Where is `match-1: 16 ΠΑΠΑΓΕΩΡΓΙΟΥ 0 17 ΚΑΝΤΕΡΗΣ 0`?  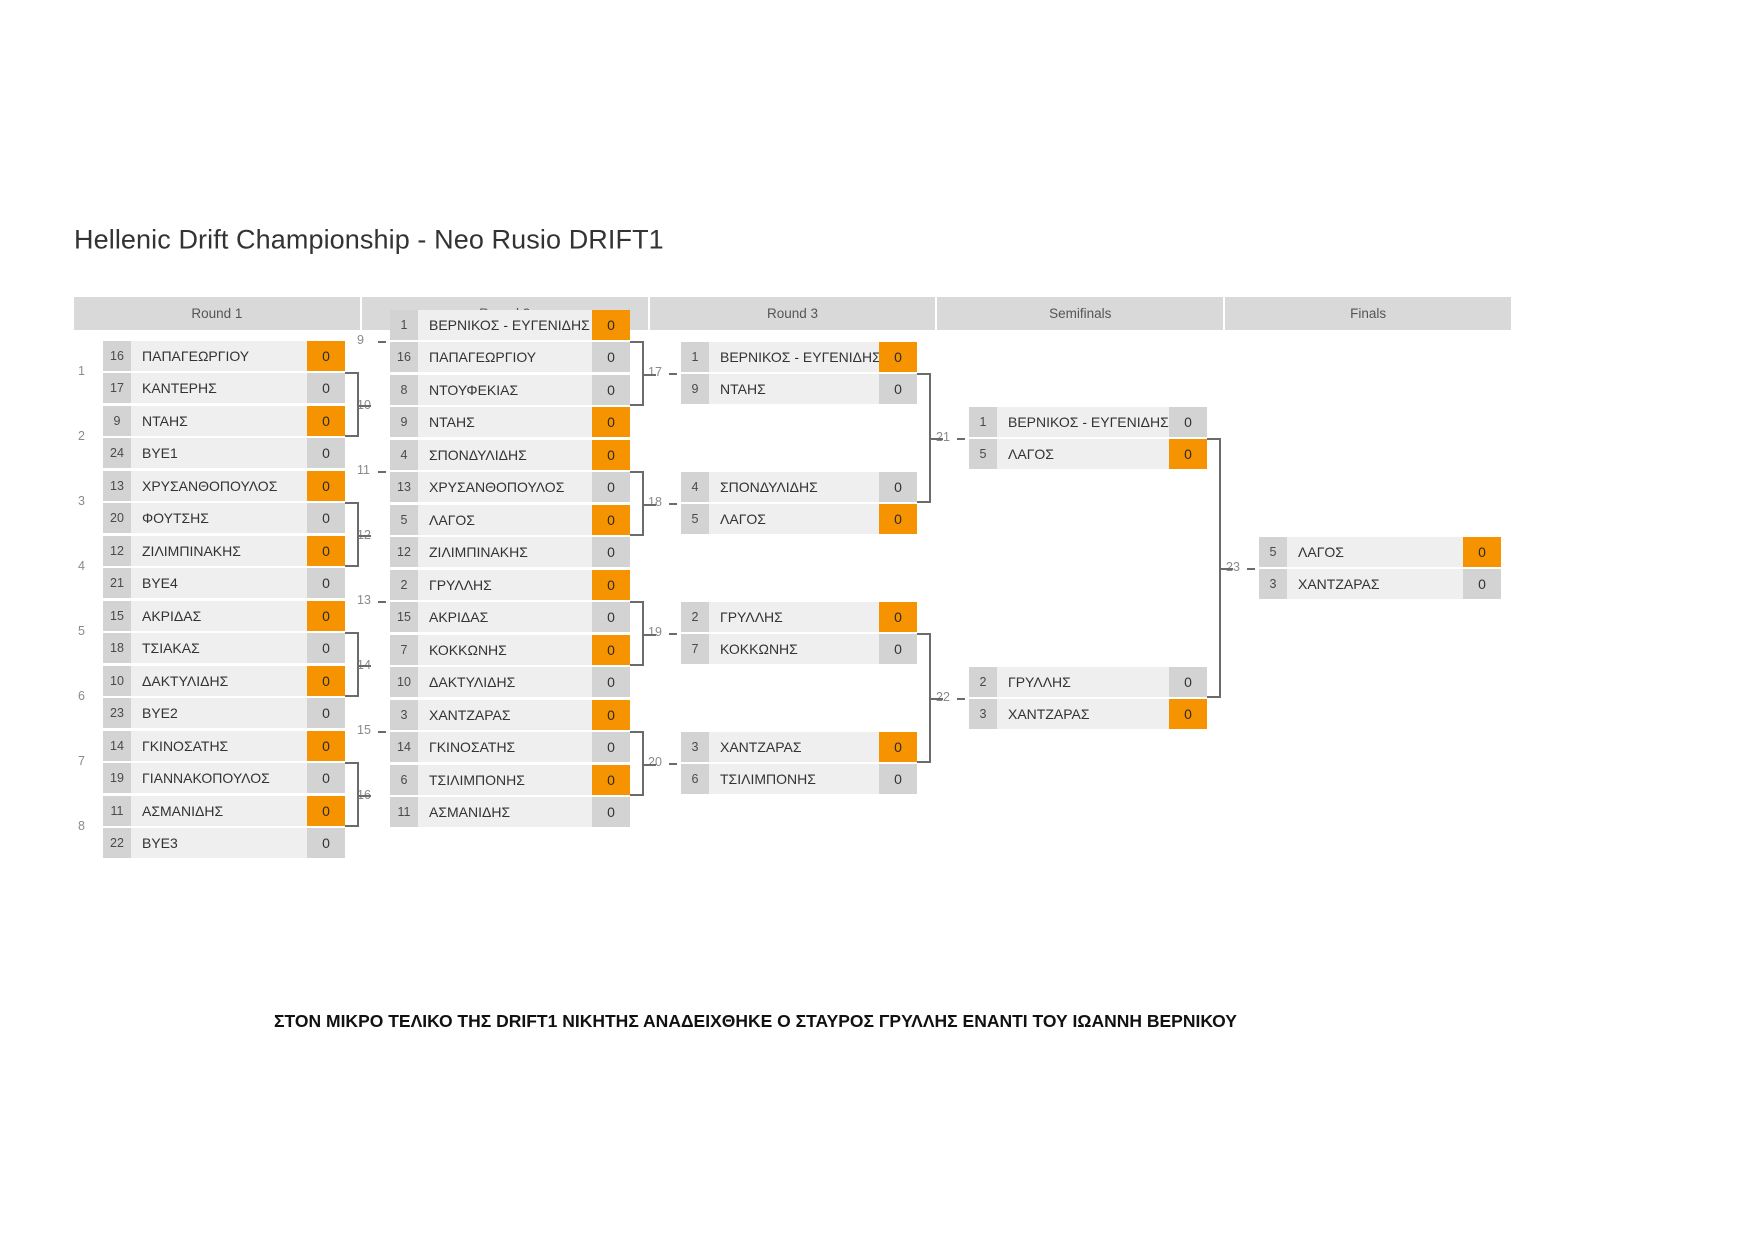 match-1: 16 ΠΑΠΑΓΕΩΡΓΙΟΥ 0 17 ΚΑΝΤΕΡΗΣ 0 is located at coordinates (224, 372).